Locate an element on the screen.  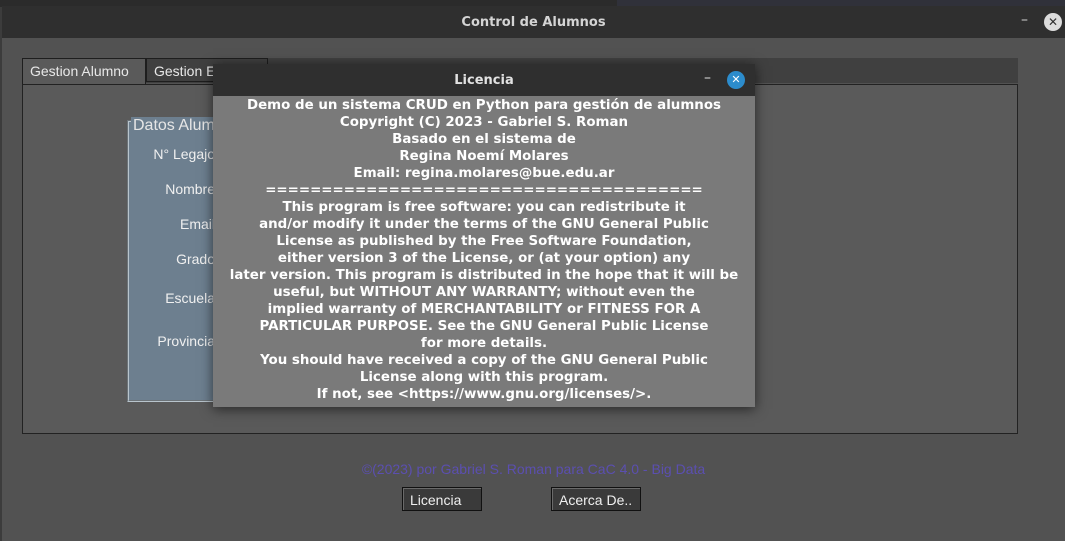
datos-alumno-legend: Datos Alum is located at coordinates (174, 126).